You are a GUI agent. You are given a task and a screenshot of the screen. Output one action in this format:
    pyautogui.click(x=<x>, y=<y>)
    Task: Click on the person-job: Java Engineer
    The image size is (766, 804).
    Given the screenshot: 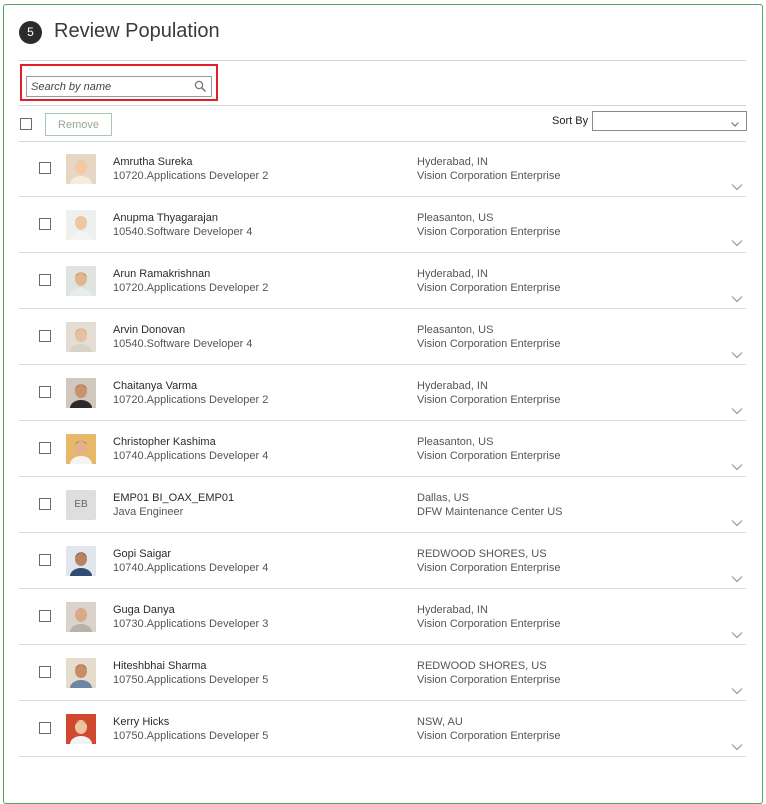 What is the action you would take?
    pyautogui.click(x=148, y=512)
    